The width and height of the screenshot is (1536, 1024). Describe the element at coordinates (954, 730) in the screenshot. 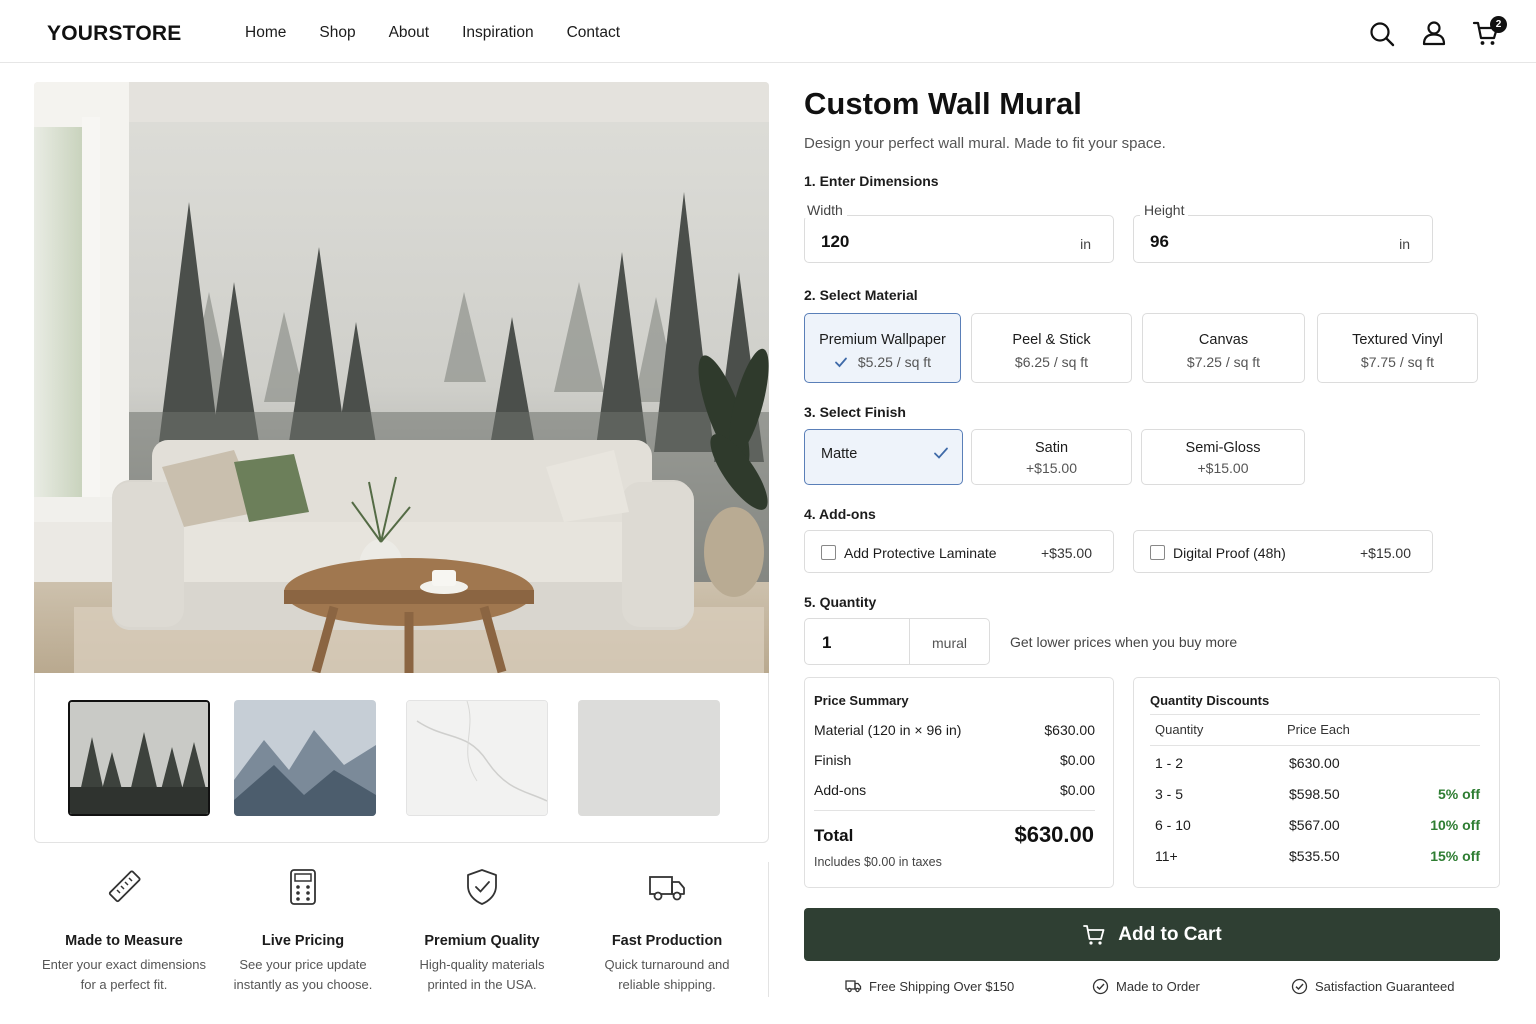

I see `price-row-material: Material (120 in × 96 in) $630.00` at that location.